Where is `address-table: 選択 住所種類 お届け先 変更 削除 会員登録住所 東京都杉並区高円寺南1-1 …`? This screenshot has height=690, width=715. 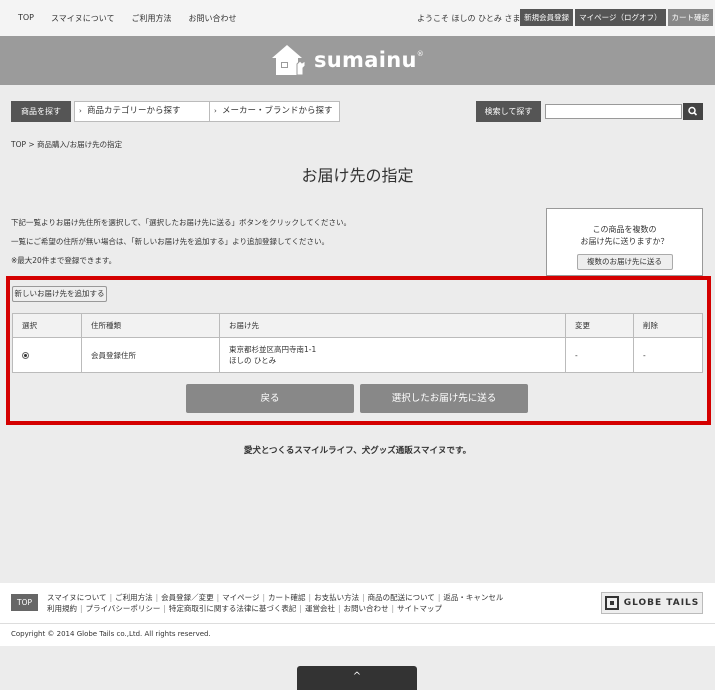 address-table: 選択 住所種類 お届け先 変更 削除 会員登録住所 東京都杉並区高円寺南1-1 … is located at coordinates (357, 343).